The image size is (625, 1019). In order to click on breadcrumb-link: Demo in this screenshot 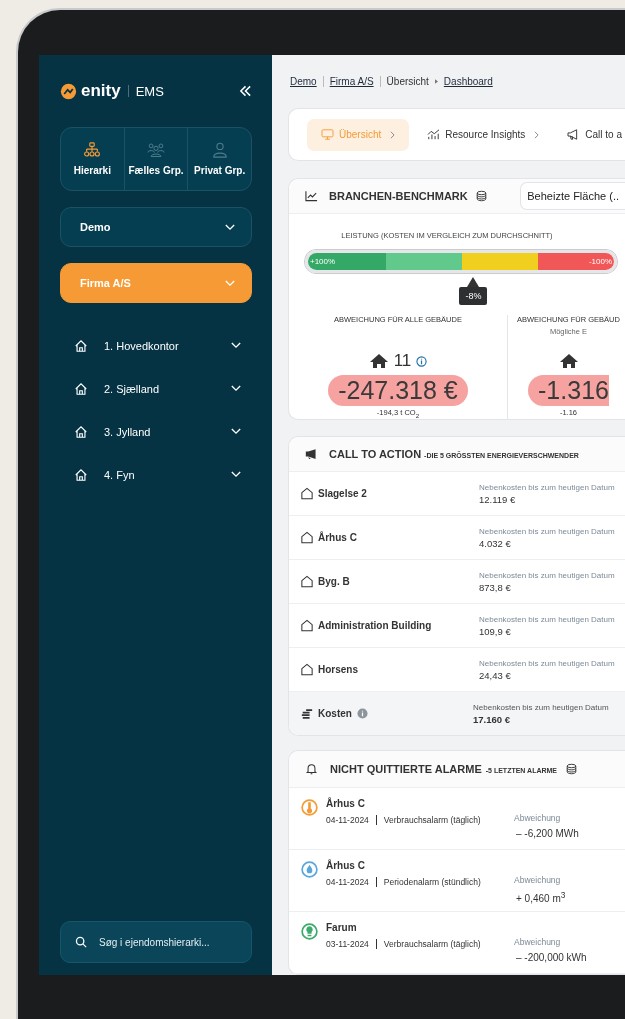, I will do `click(303, 82)`.